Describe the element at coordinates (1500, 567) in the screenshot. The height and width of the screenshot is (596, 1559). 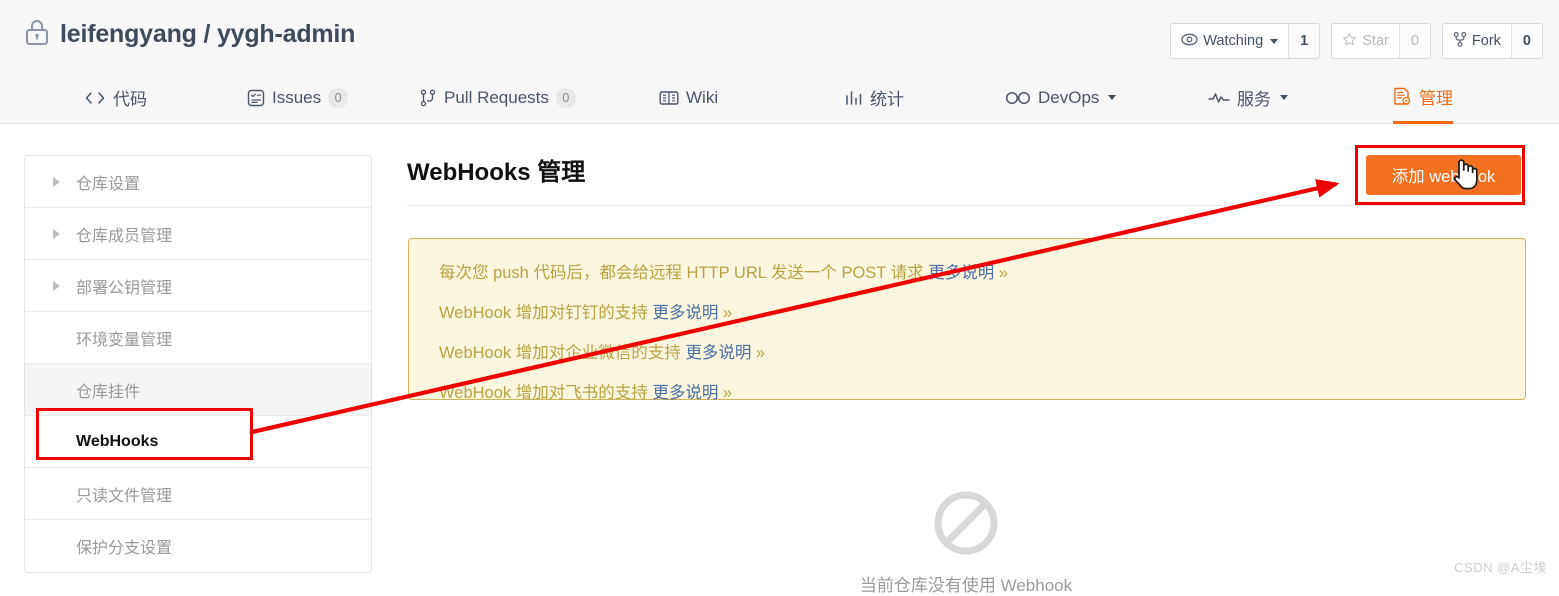
I see `watermark: CSDN @A尘埃` at that location.